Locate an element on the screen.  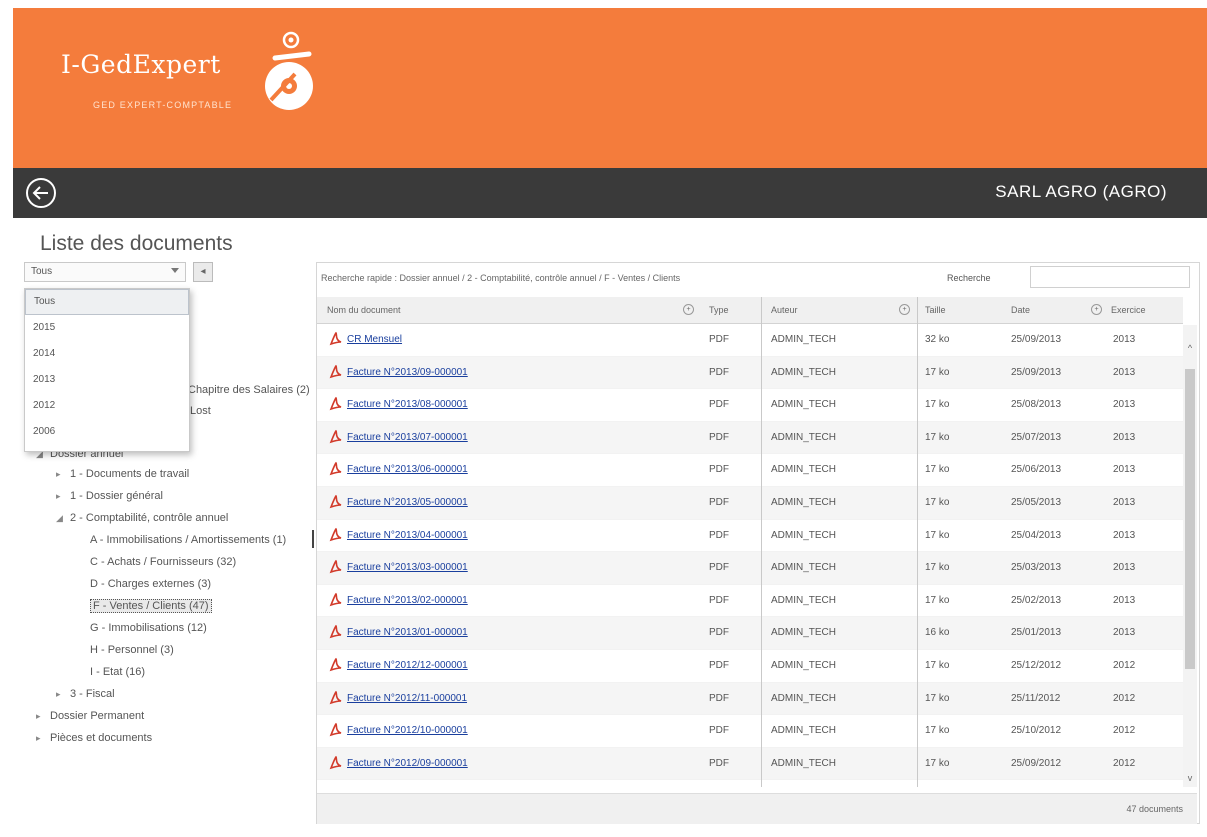
col-header-name: Nom du document is located at coordinates (364, 310).